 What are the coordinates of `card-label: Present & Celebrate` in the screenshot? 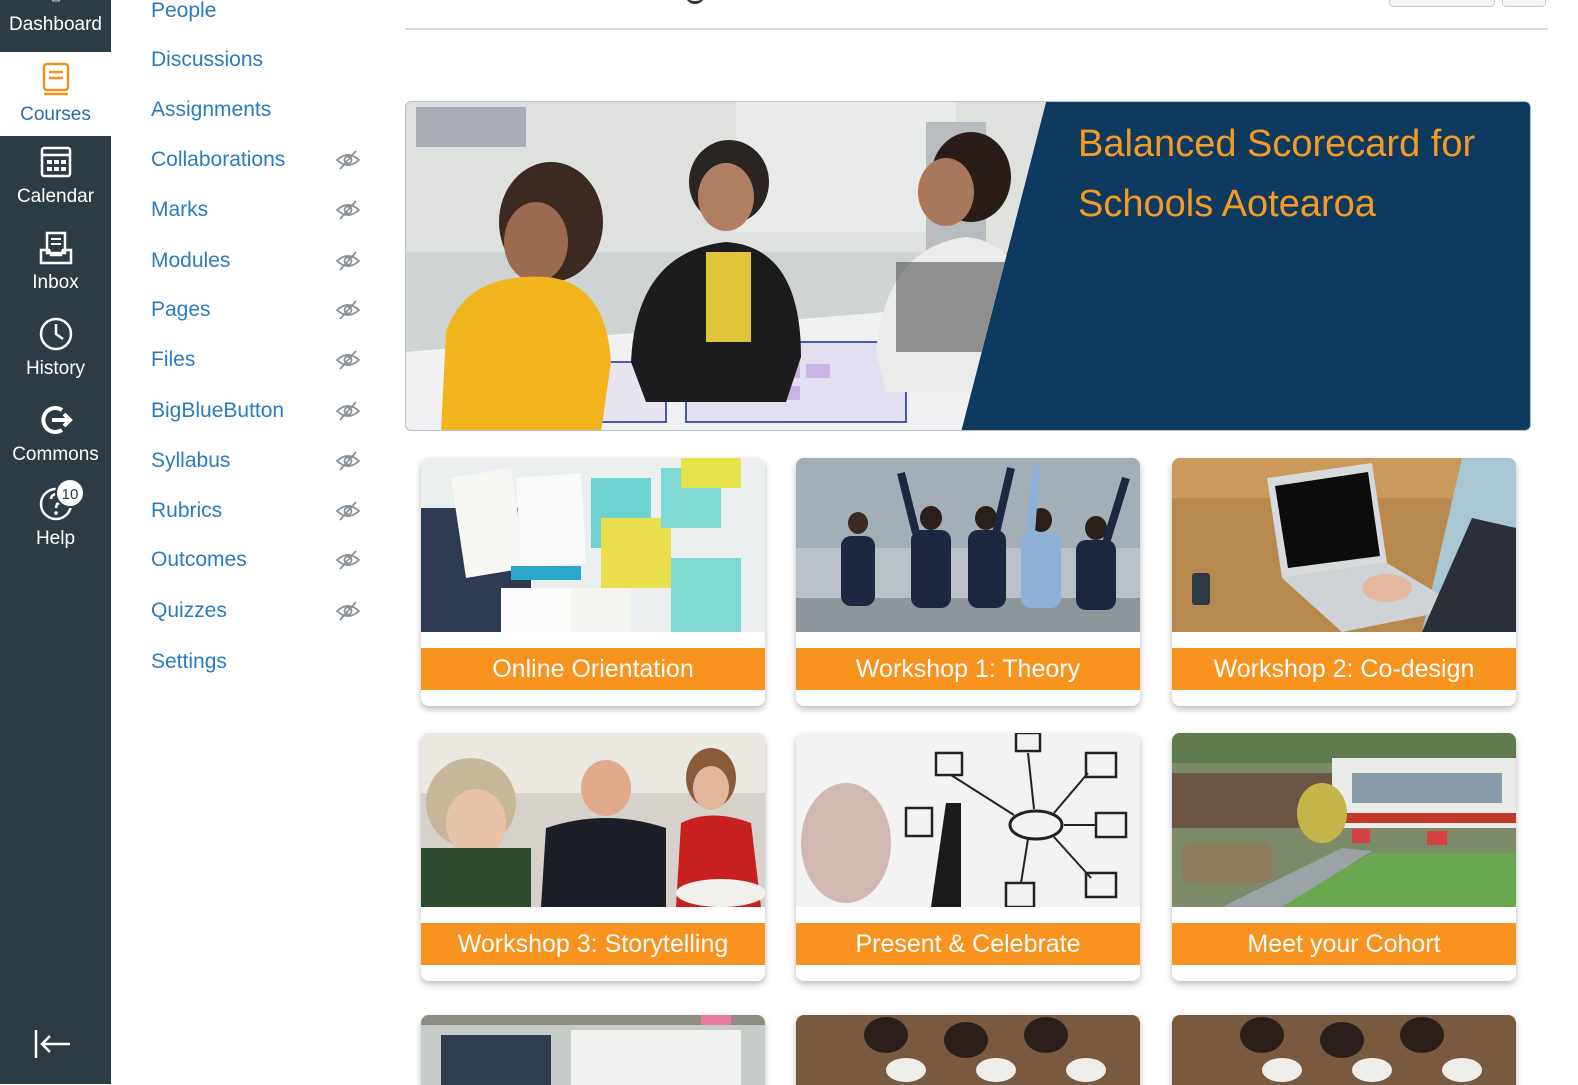 It's located at (968, 944).